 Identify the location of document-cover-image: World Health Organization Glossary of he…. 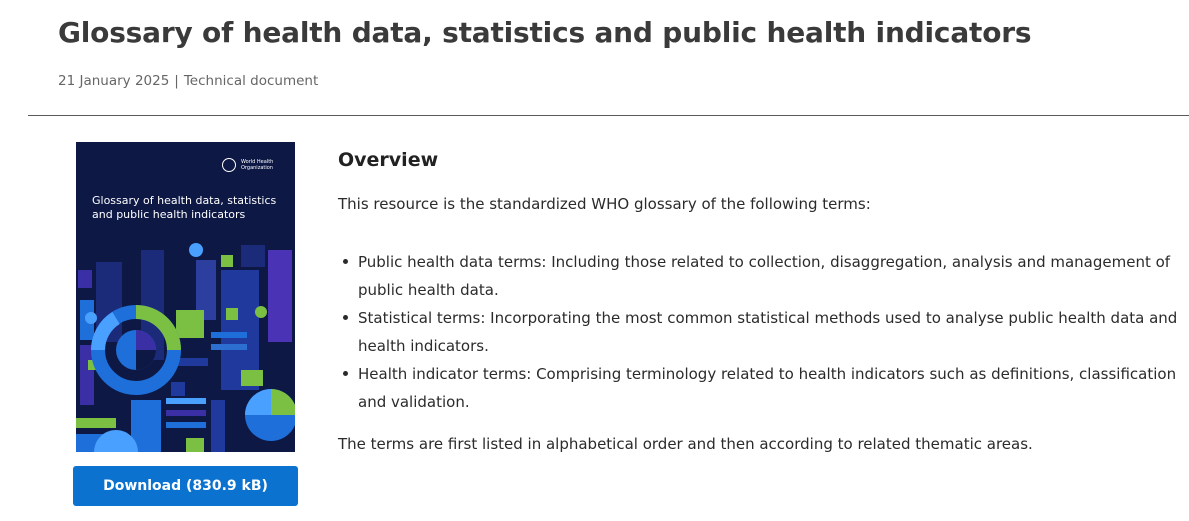
(185, 297).